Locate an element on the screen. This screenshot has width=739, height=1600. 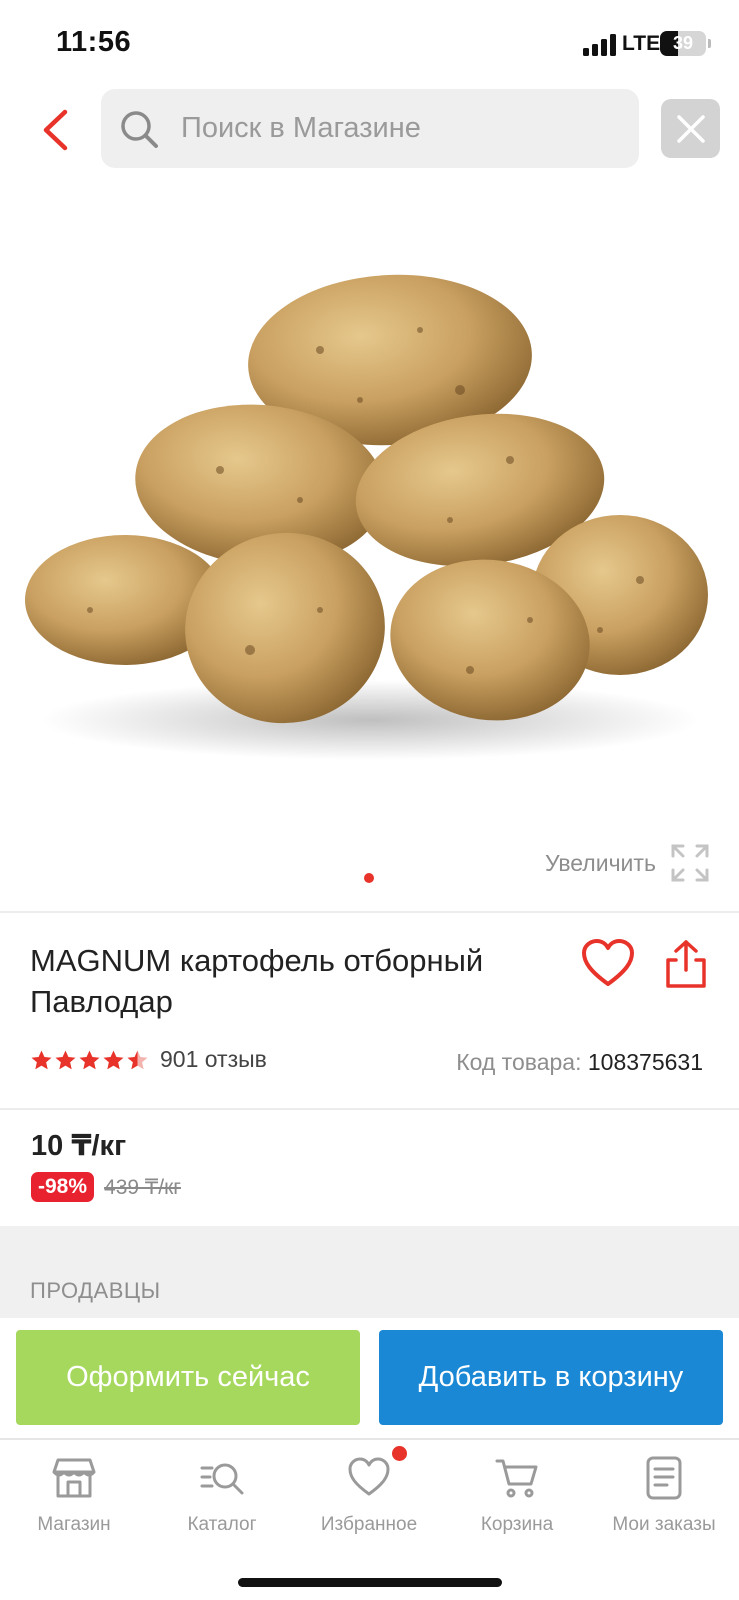
gallery-indicator-dot is located at coordinates (369, 878).